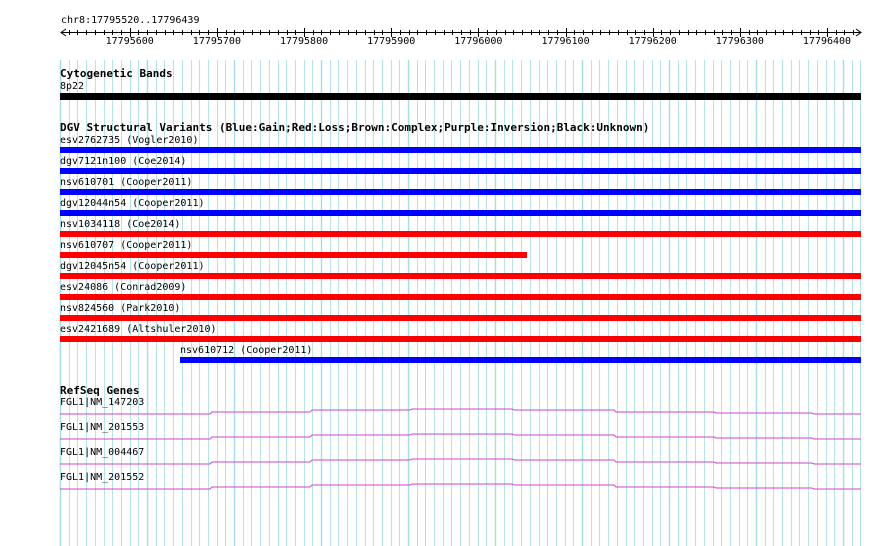 The width and height of the screenshot is (890, 546). I want to click on dgv-variant-label: nsv610712 (Cooper2011), so click(246, 350).